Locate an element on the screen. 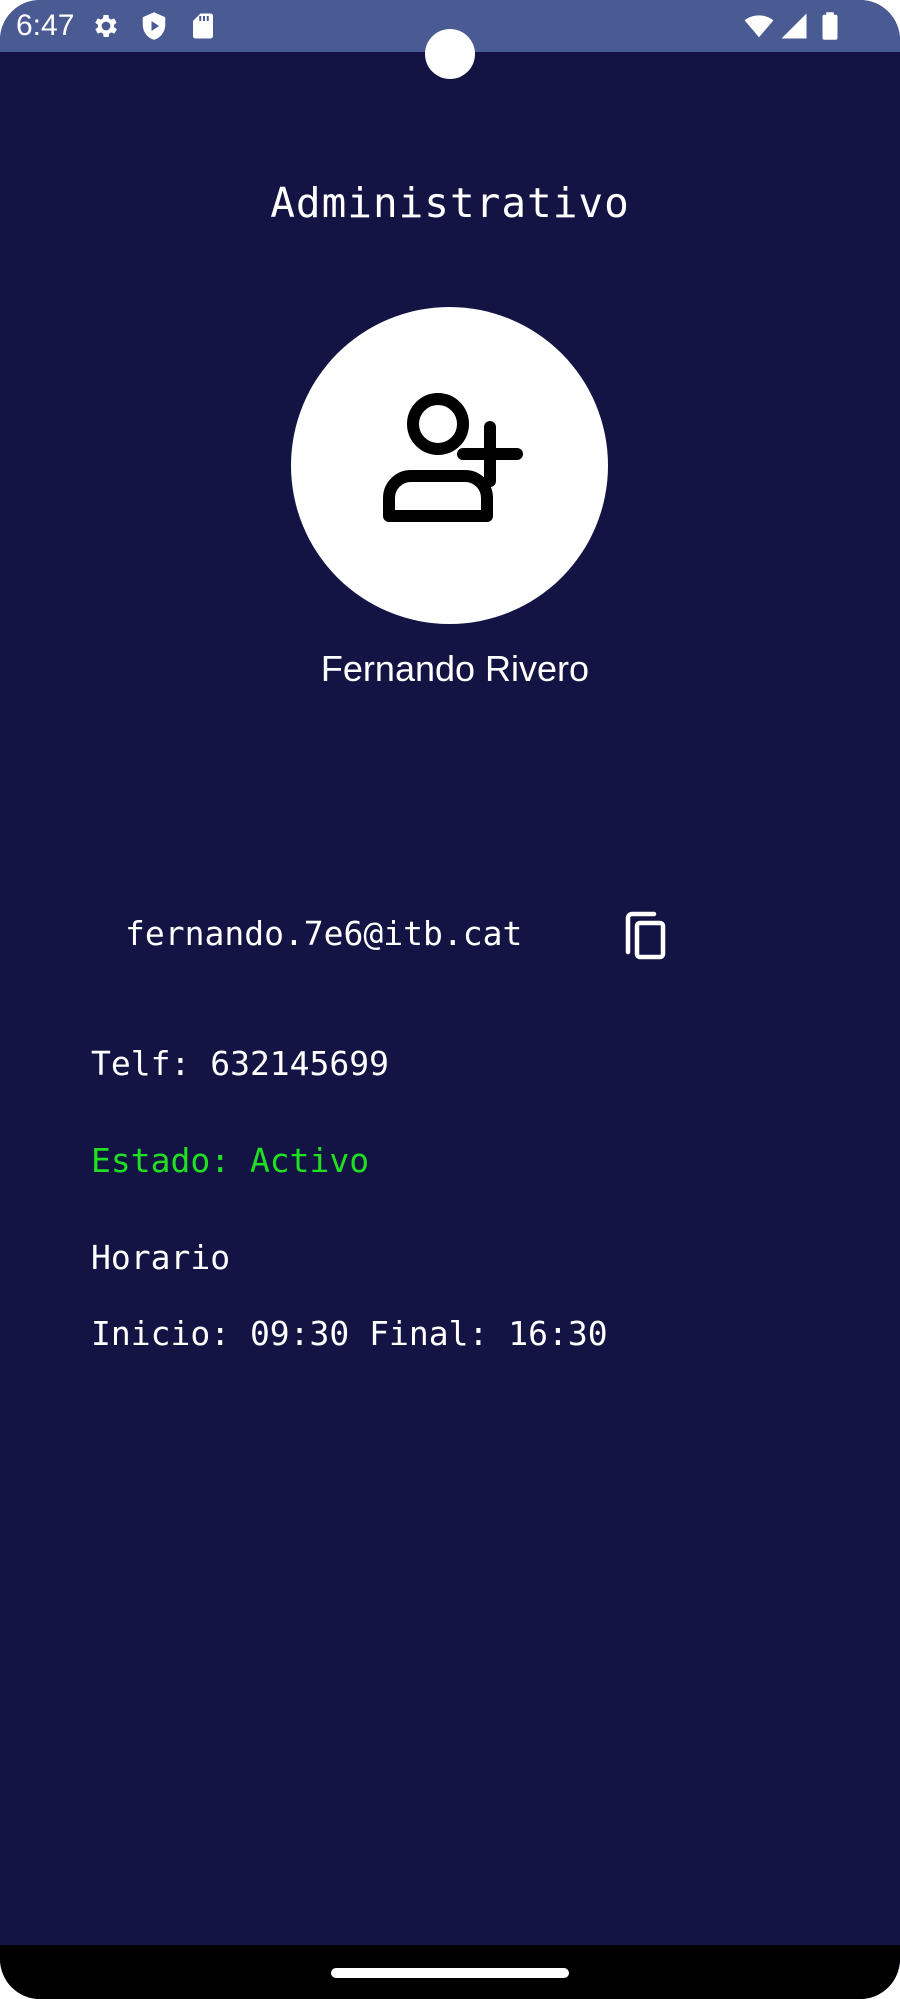 This screenshot has width=900, height=1999. gear-icon is located at coordinates (106, 26).